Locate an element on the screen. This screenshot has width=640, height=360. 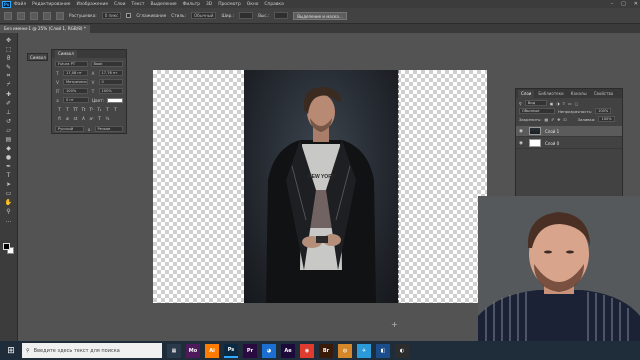
document-tab: Без имени-1 @ 25% (Слой 1, RGB/8) * is located at coordinates (45, 29).